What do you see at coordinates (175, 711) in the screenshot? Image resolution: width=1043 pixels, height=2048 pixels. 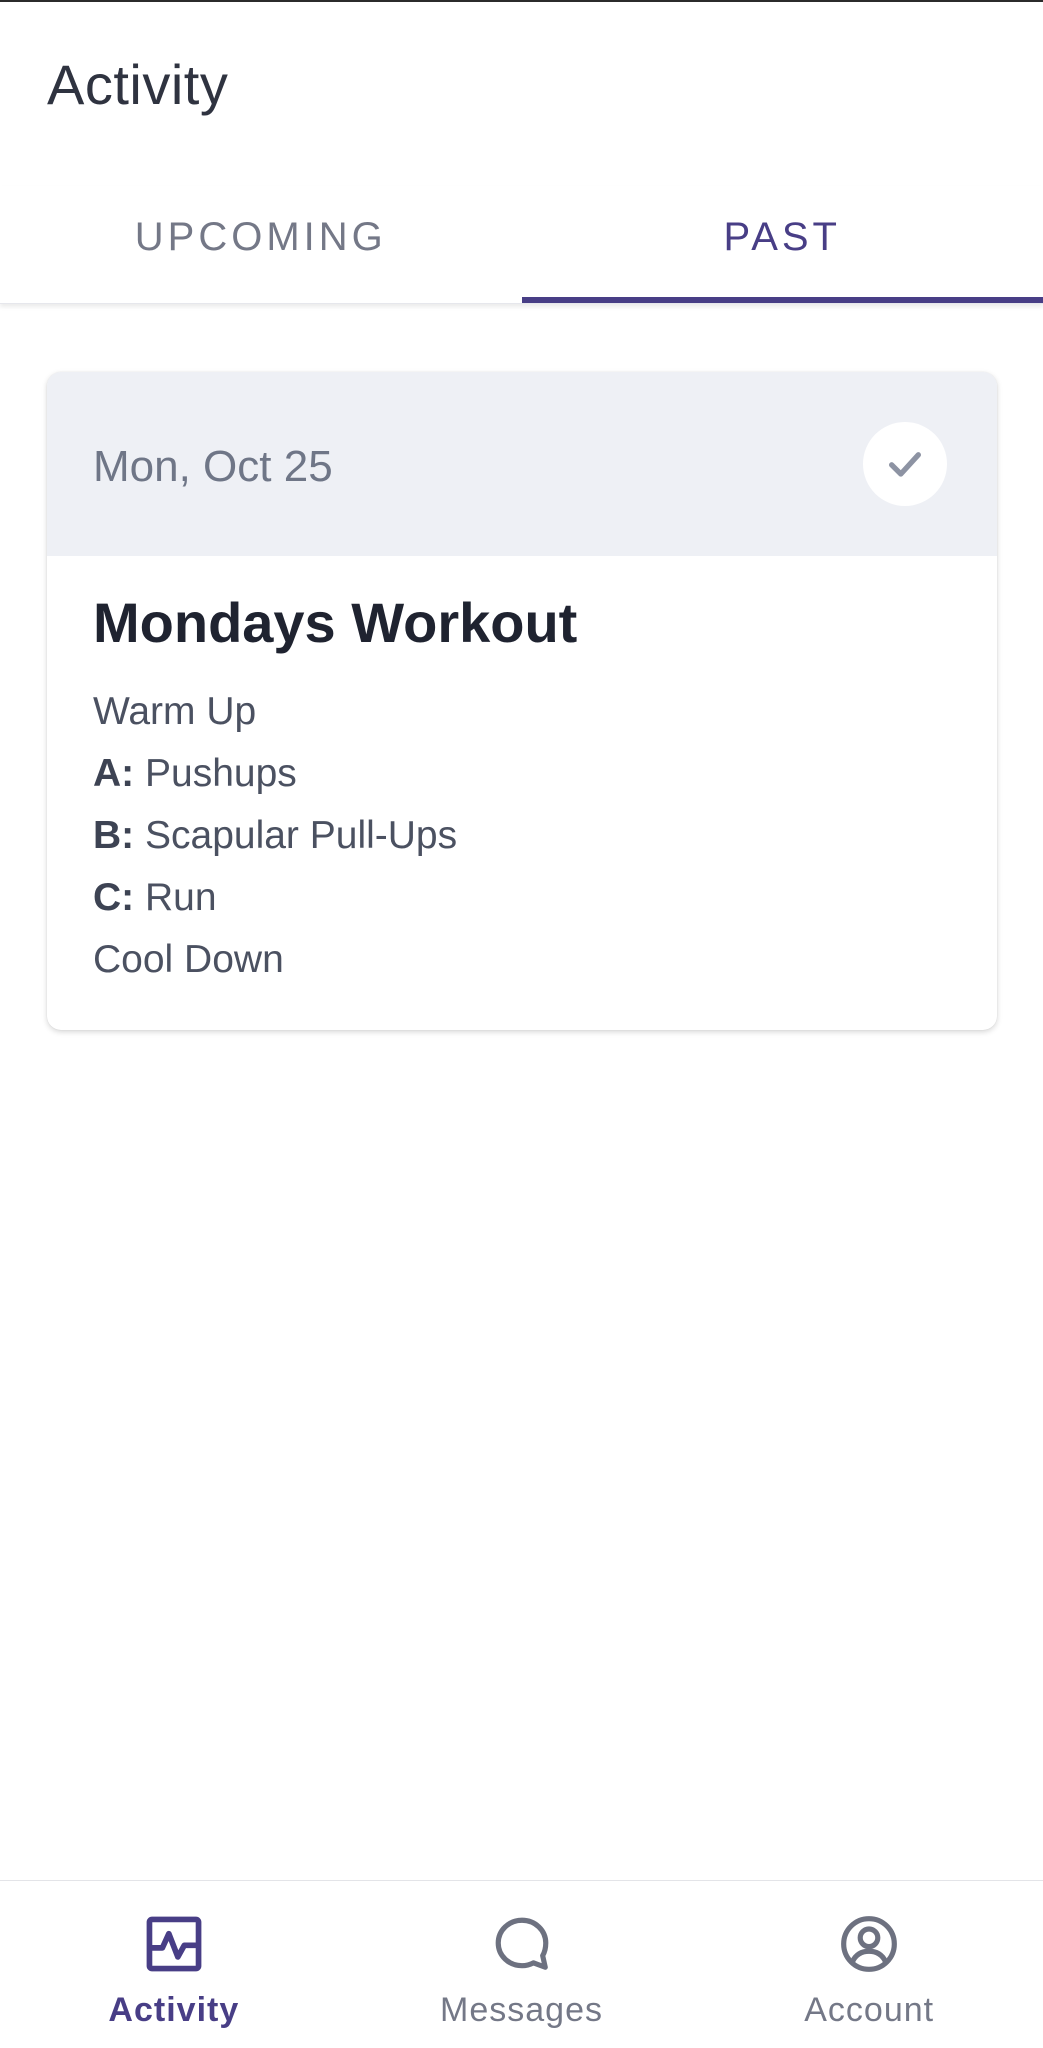 I see `exercise-name: Warm Up` at bounding box center [175, 711].